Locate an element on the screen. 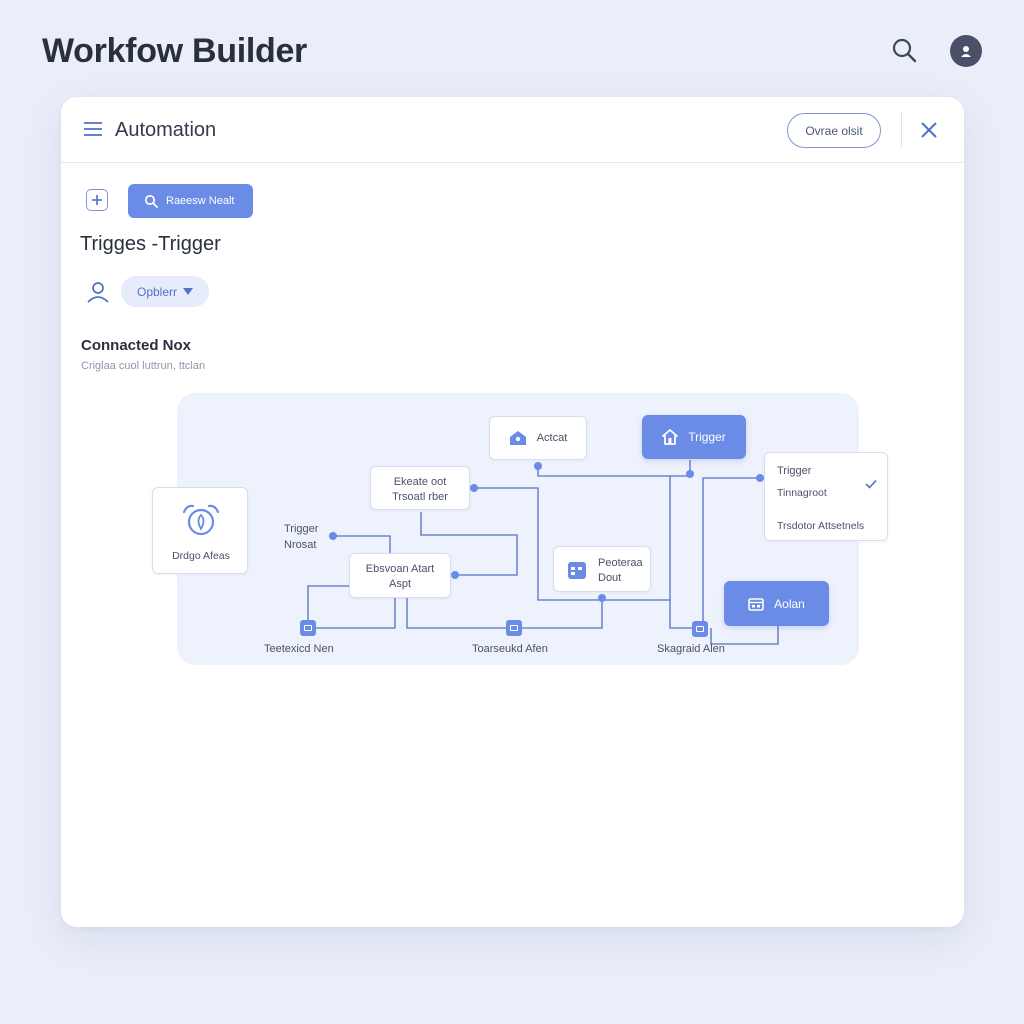 Image resolution: width=1024 pixels, height=1024 pixels. bottom-label-2: Toarseukd Afen is located at coordinates (510, 649).